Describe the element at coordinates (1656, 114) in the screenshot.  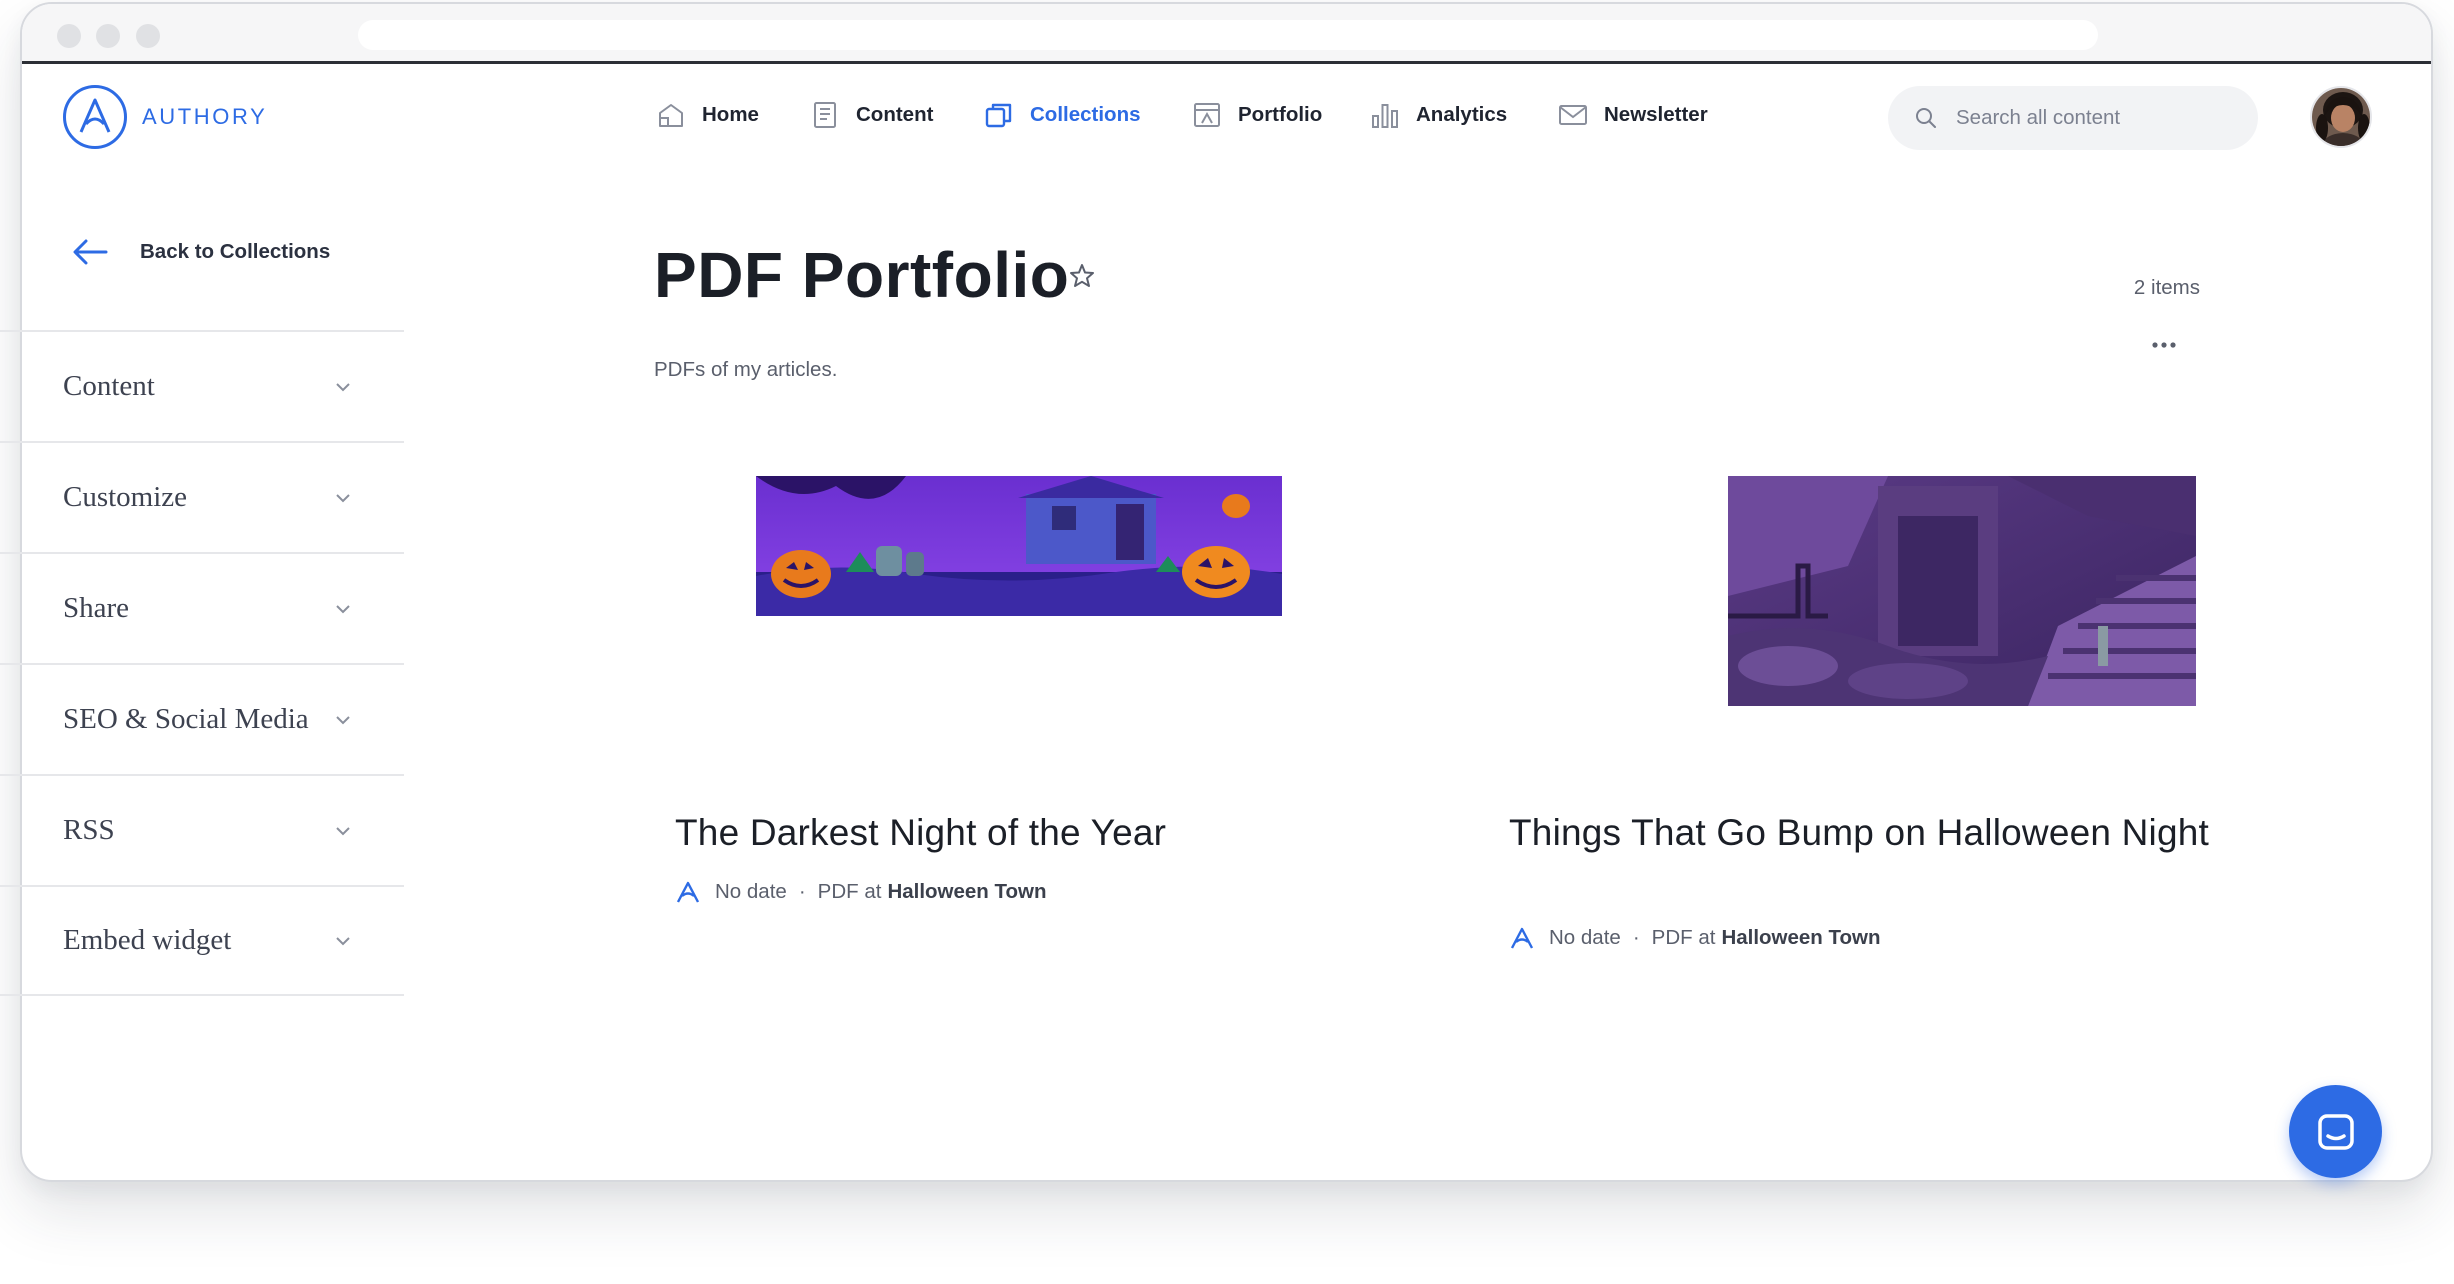
I see `nav-item-label: Newsletter` at that location.